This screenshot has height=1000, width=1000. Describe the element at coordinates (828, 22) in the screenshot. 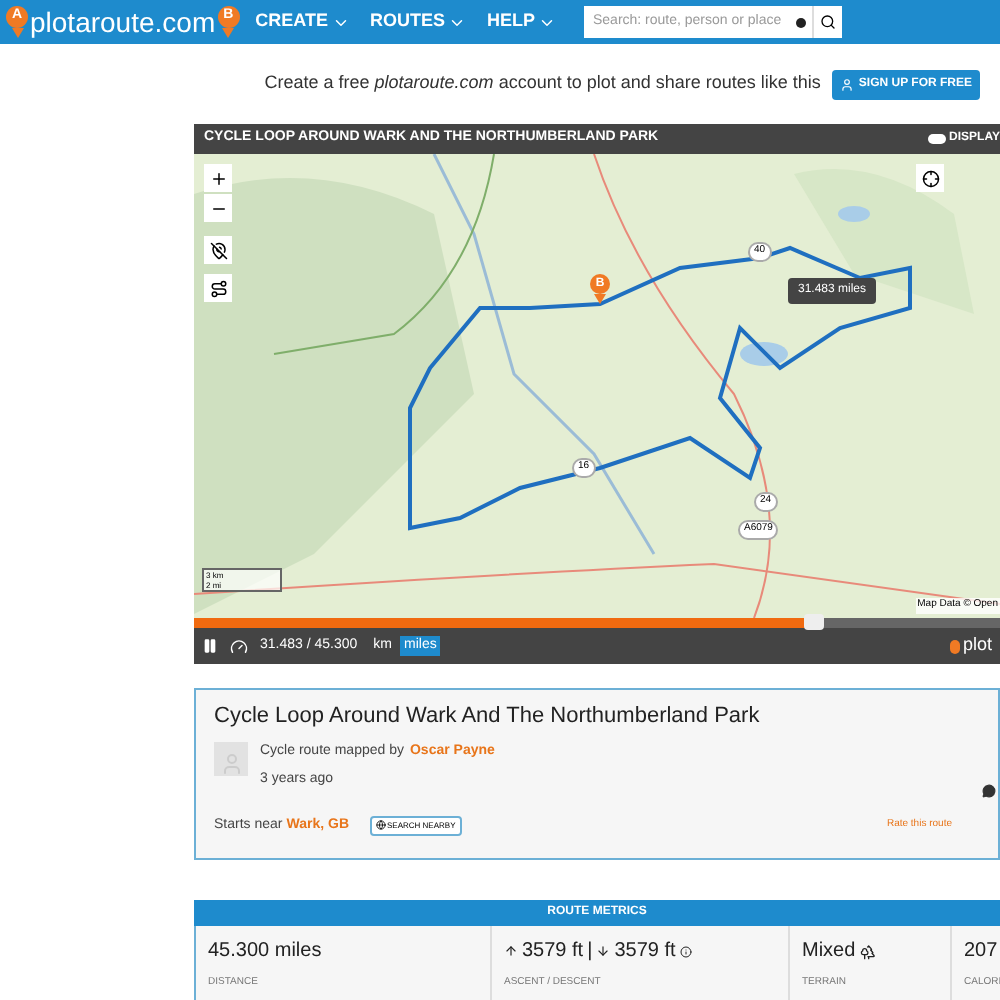

I see `search-icon` at that location.